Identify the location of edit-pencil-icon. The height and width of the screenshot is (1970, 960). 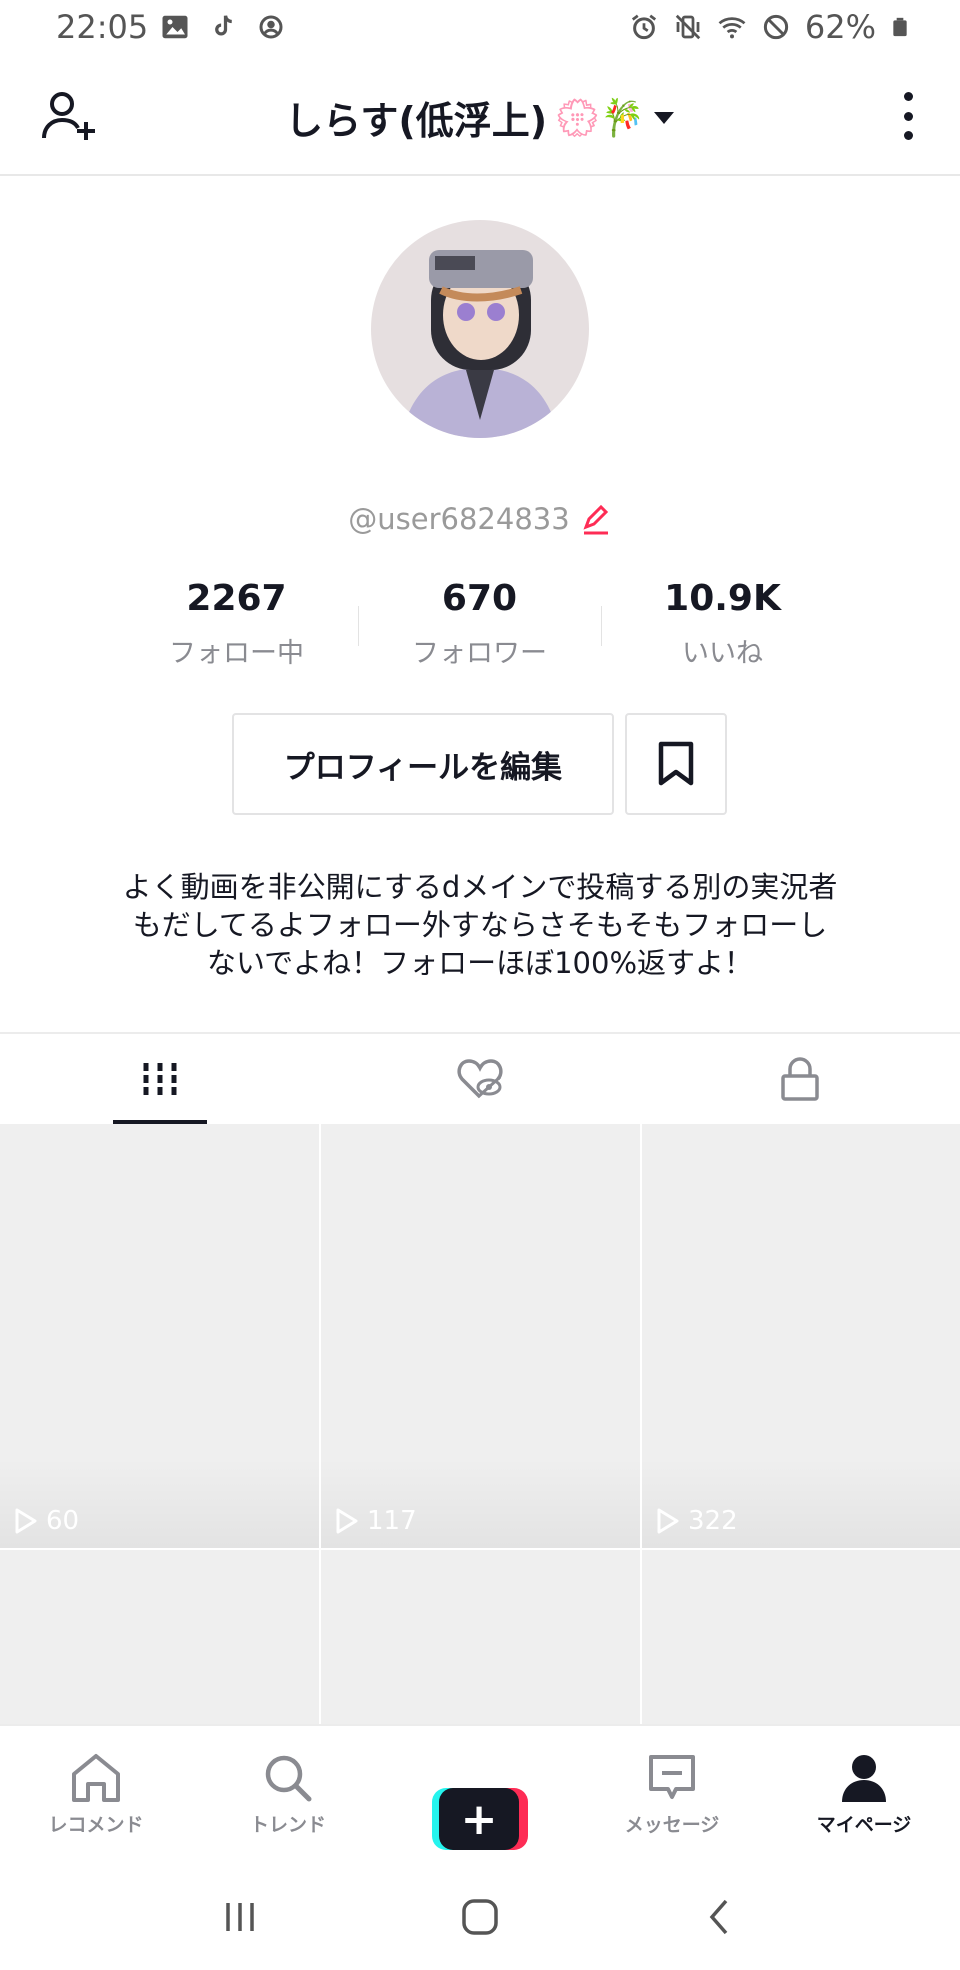
(596, 519).